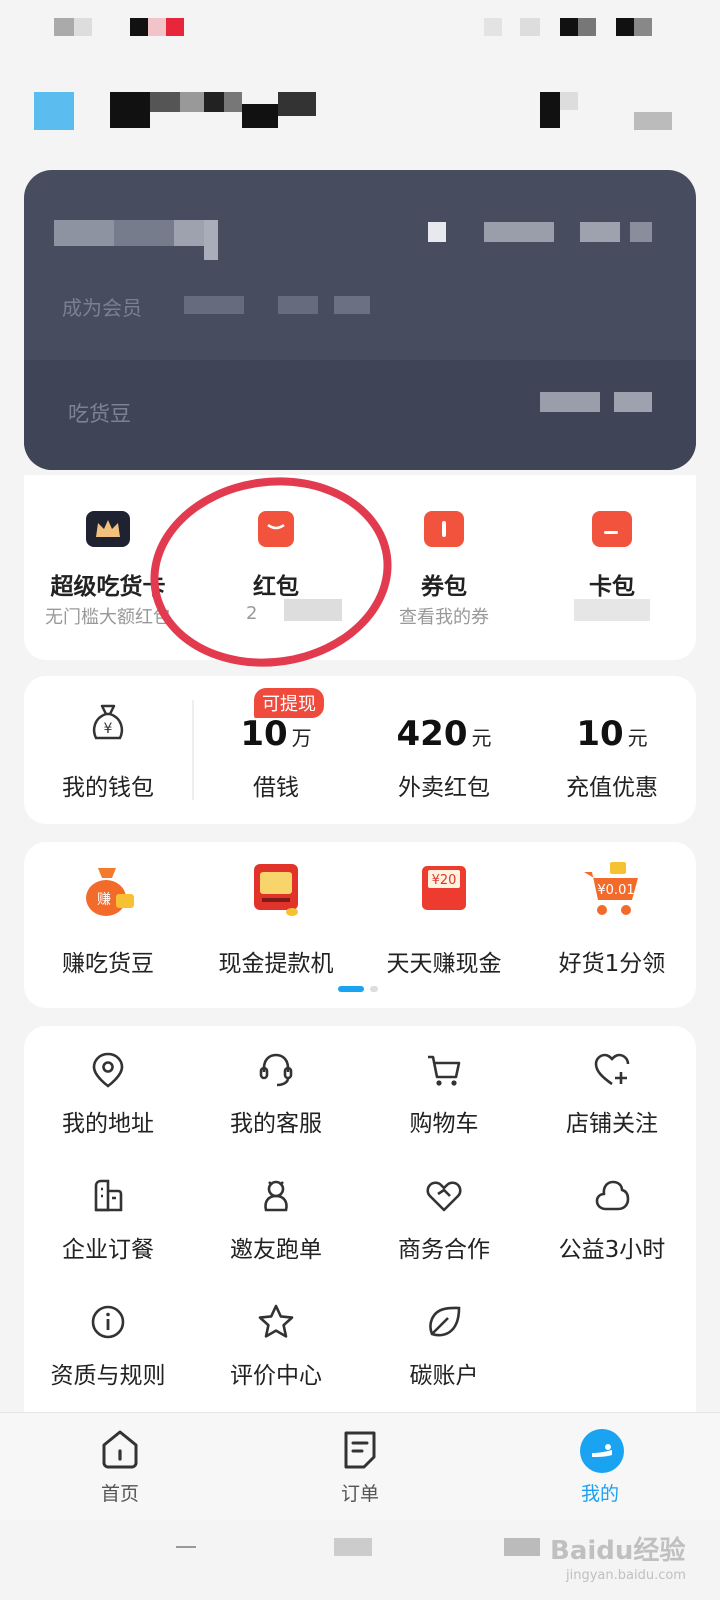  I want to click on service-label: 评价中心, so click(276, 1376).